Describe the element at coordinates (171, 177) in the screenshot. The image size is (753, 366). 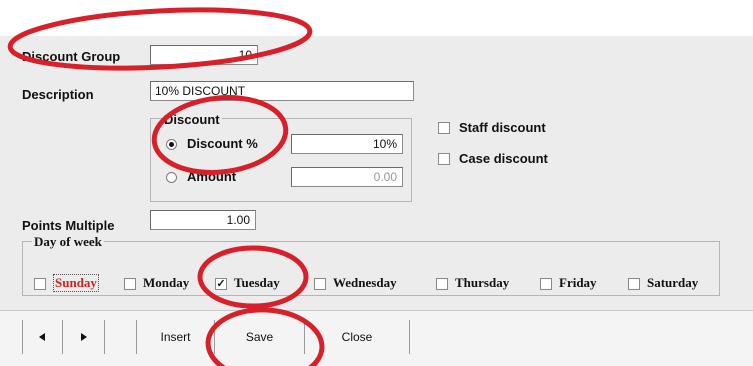
I see `amount-radio` at that location.